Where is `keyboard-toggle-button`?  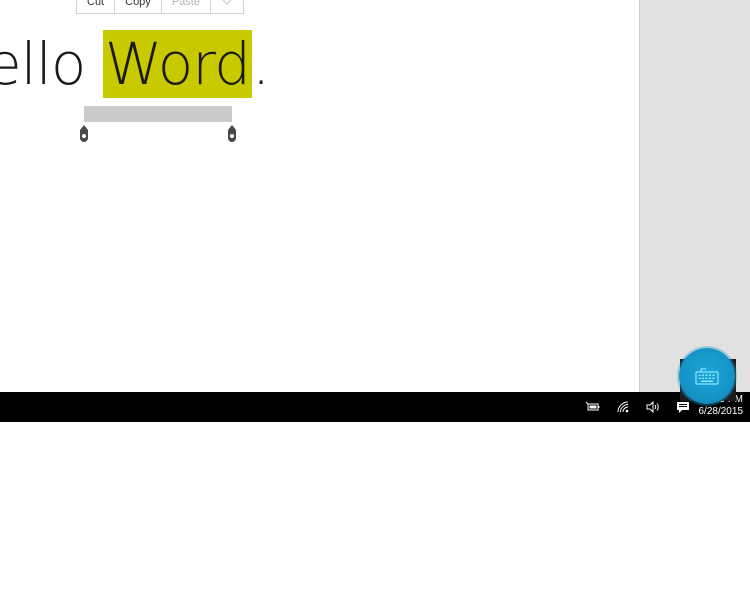
keyboard-toggle-button is located at coordinates (707, 376).